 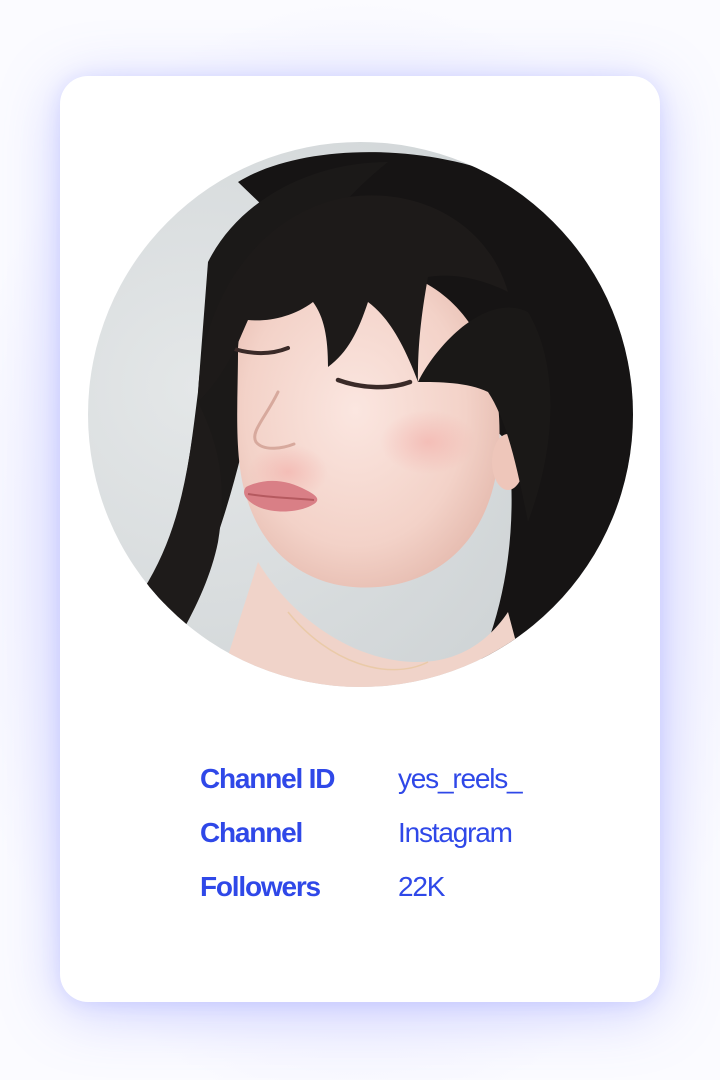 What do you see at coordinates (460, 778) in the screenshot?
I see `channel-id-value: yes_reels_` at bounding box center [460, 778].